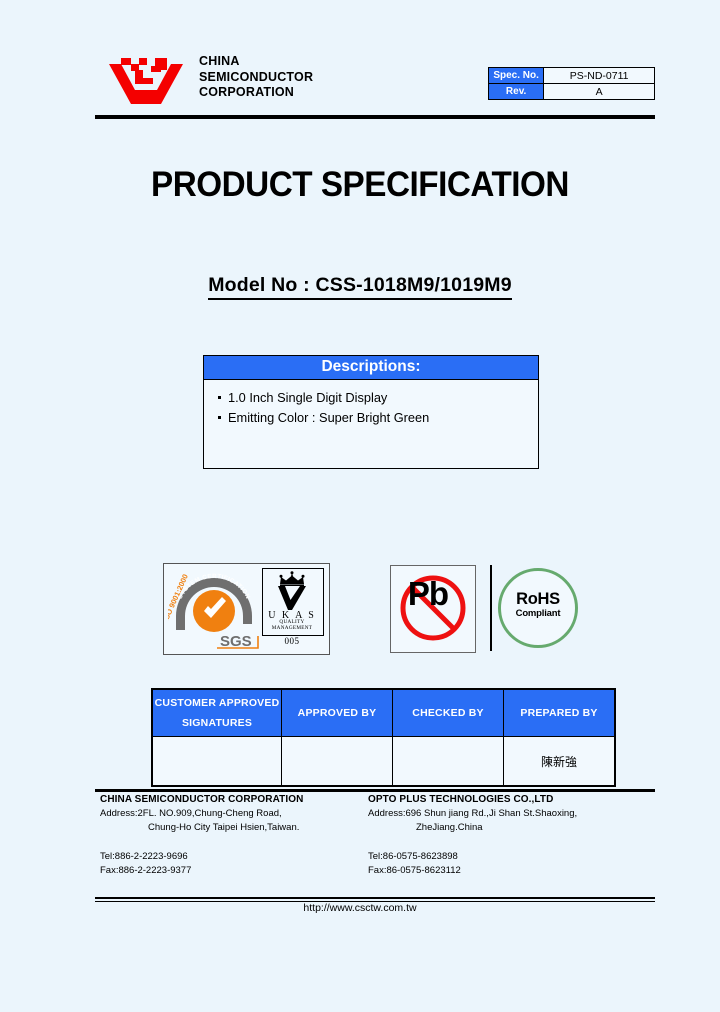  I want to click on column-header-checked-by: CHECKED BY, so click(448, 712).